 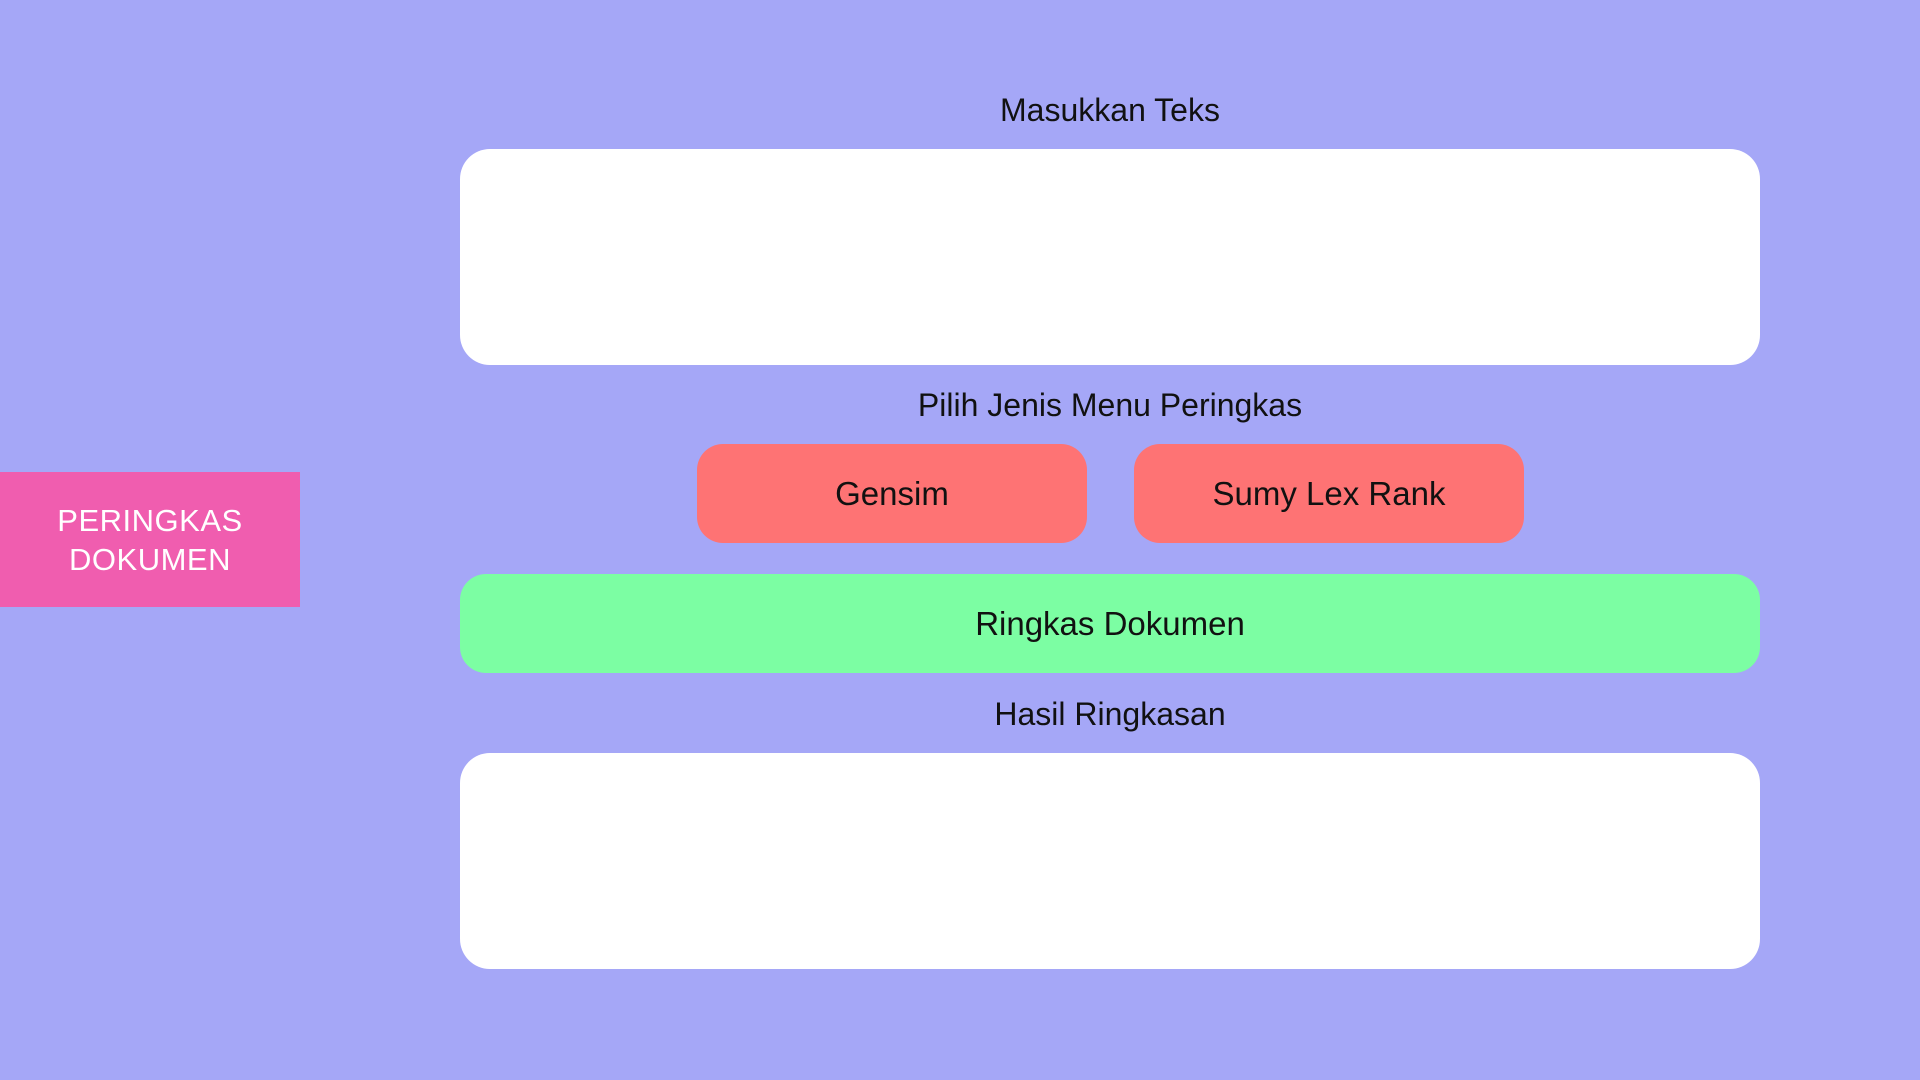 I want to click on app-logo: PERINGKAS DOKUMEN, so click(x=150, y=539).